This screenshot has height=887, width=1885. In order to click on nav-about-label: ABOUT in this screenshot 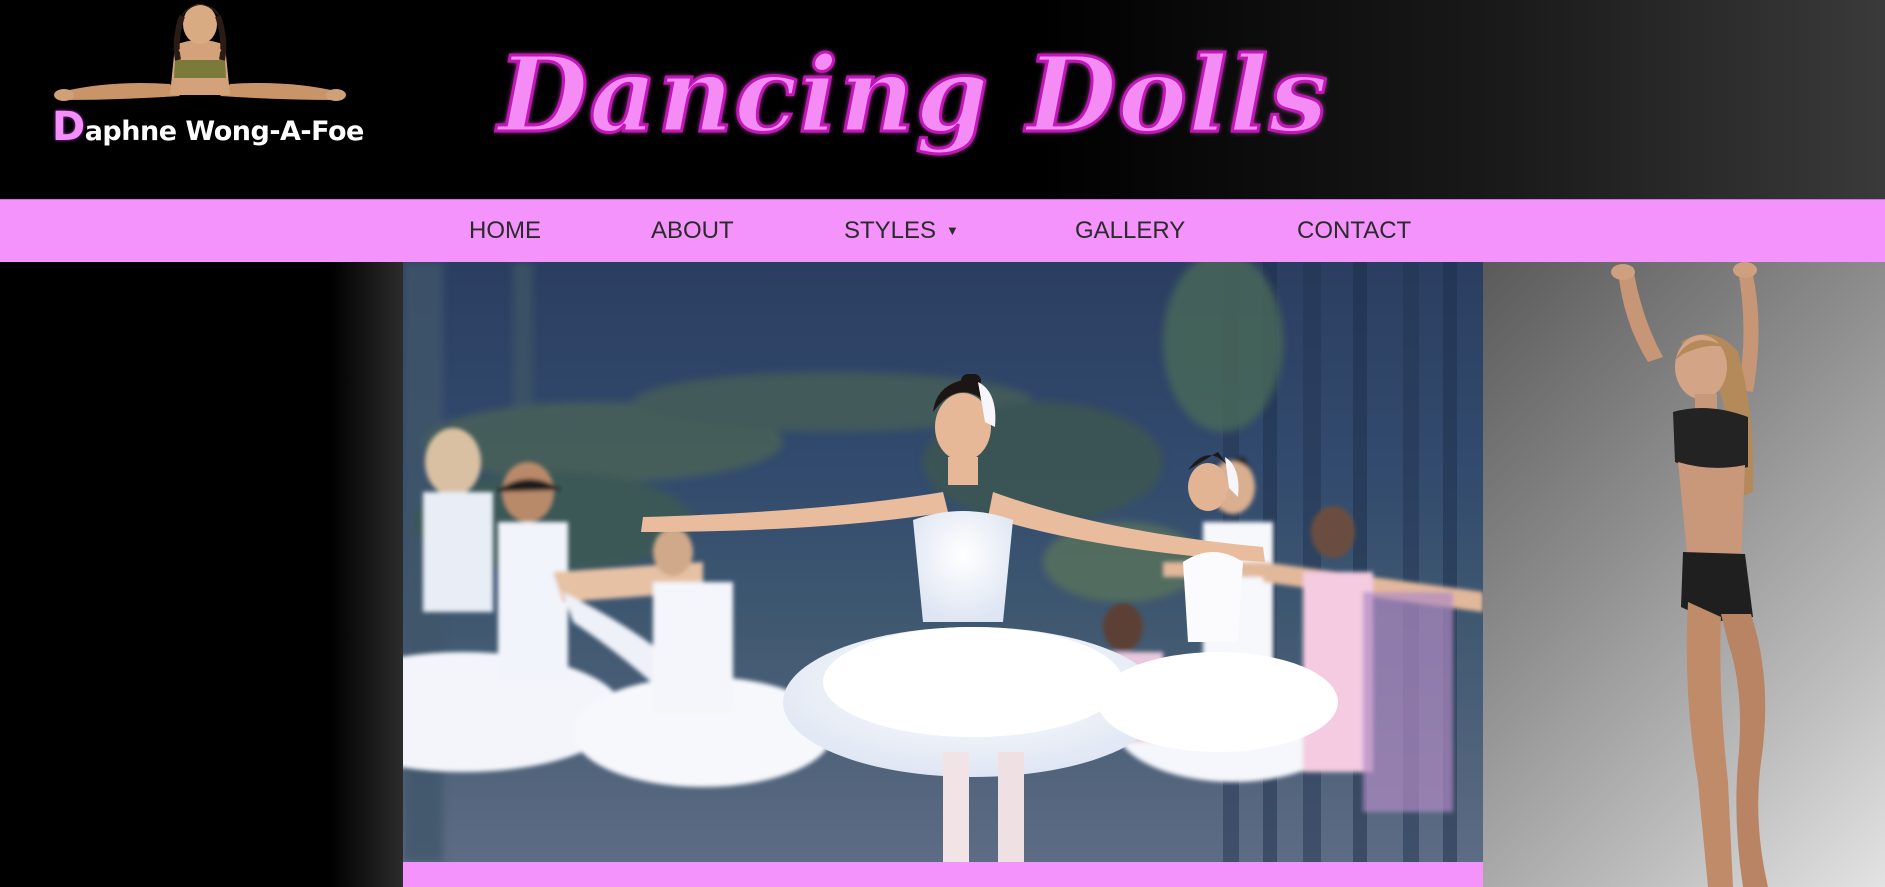, I will do `click(692, 230)`.